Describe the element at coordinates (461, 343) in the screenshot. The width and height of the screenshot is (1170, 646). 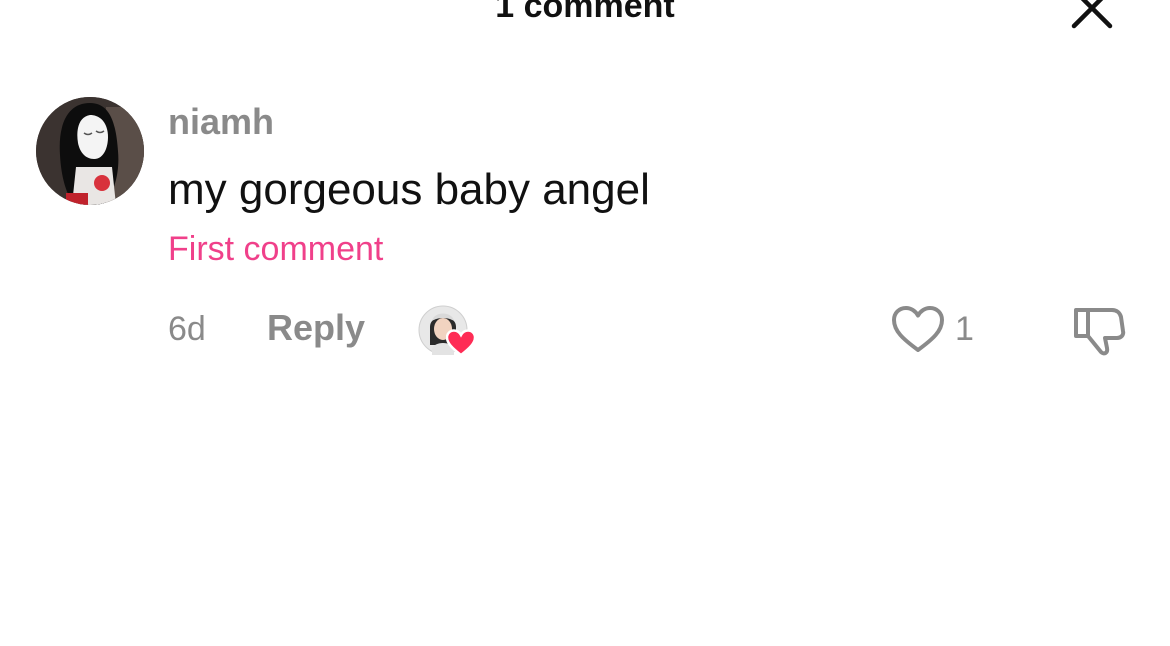
I see `heart-icon` at that location.